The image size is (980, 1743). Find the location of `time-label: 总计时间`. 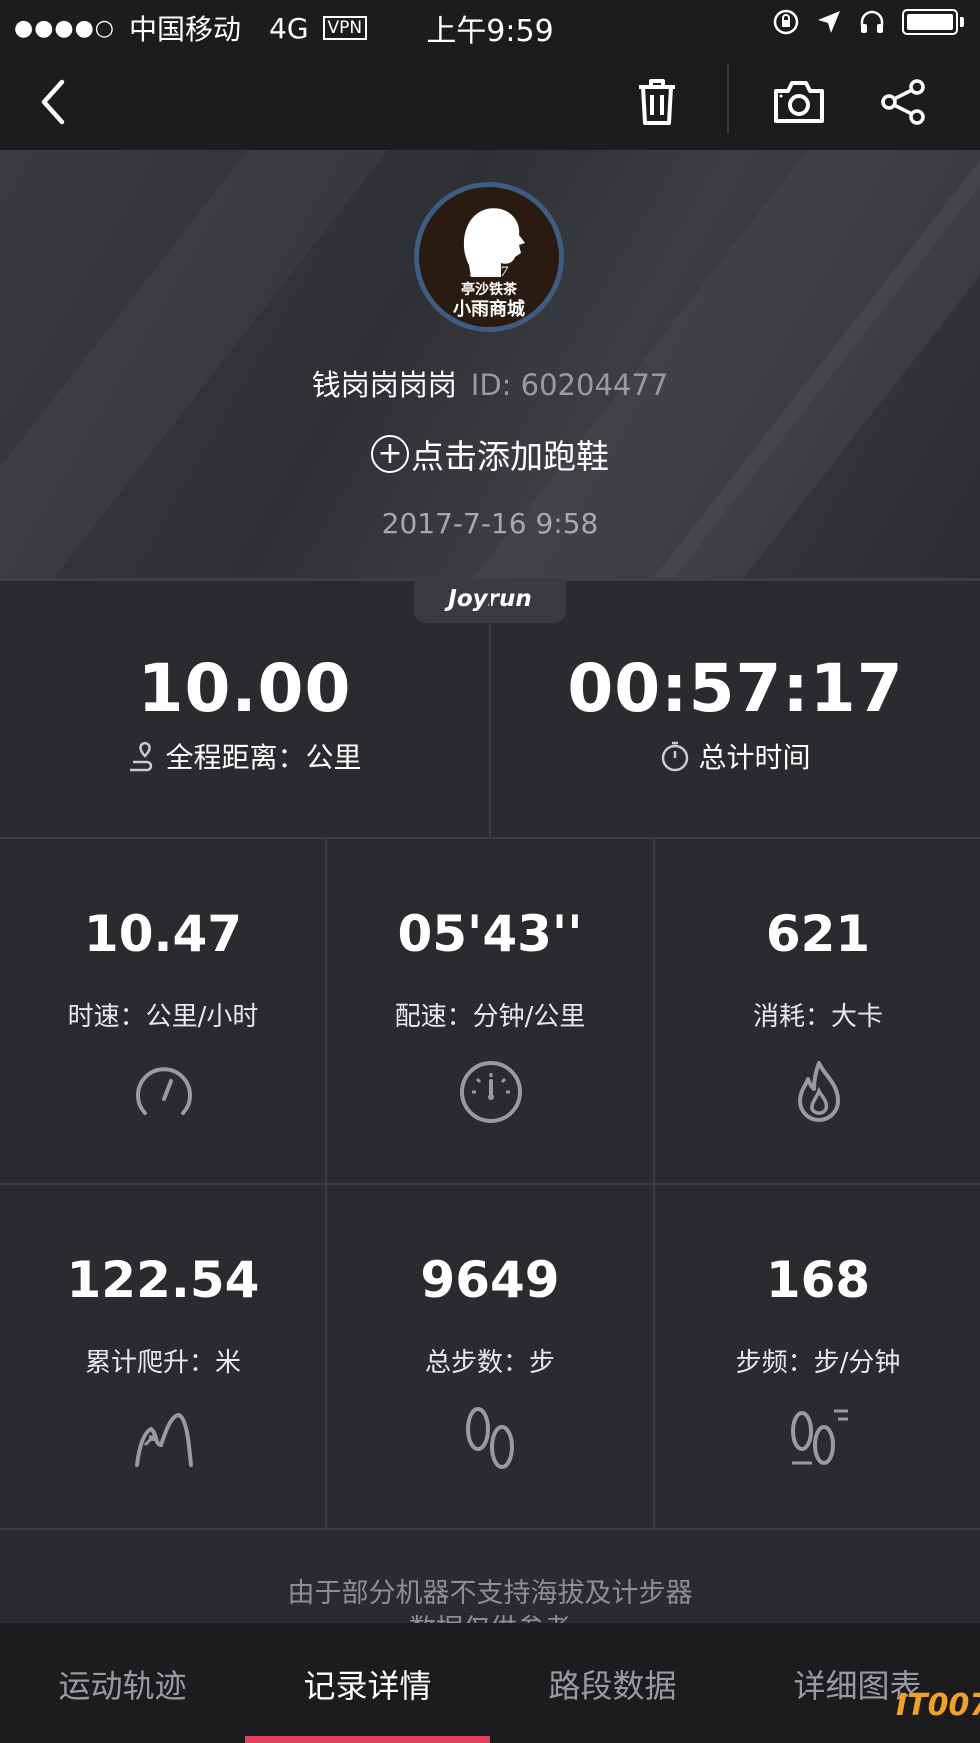

time-label: 总计时间 is located at coordinates (754, 757).